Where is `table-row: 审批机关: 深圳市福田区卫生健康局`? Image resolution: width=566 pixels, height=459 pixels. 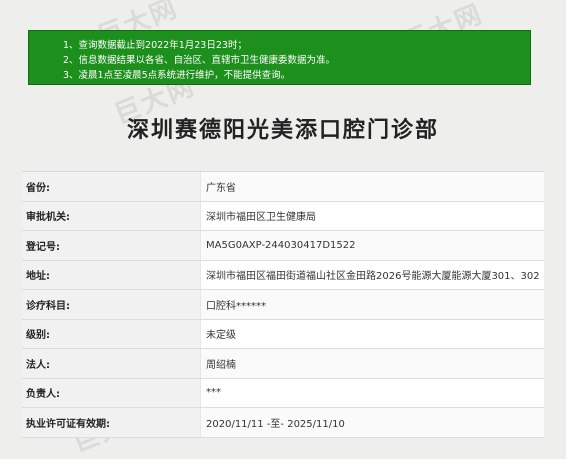 table-row: 审批机关: 深圳市福田区卫生健康局 is located at coordinates (283, 216).